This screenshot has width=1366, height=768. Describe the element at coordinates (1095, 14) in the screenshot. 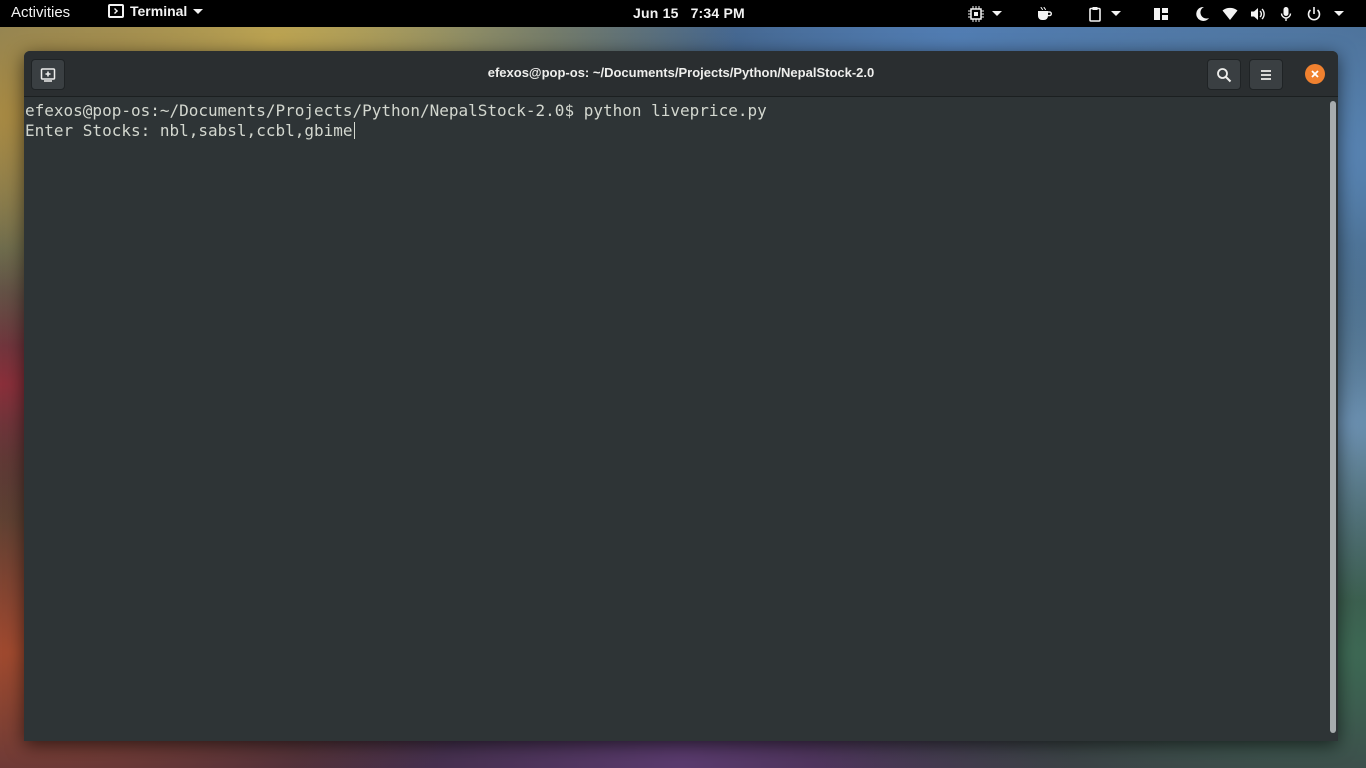

I see `clipboard-icon` at that location.